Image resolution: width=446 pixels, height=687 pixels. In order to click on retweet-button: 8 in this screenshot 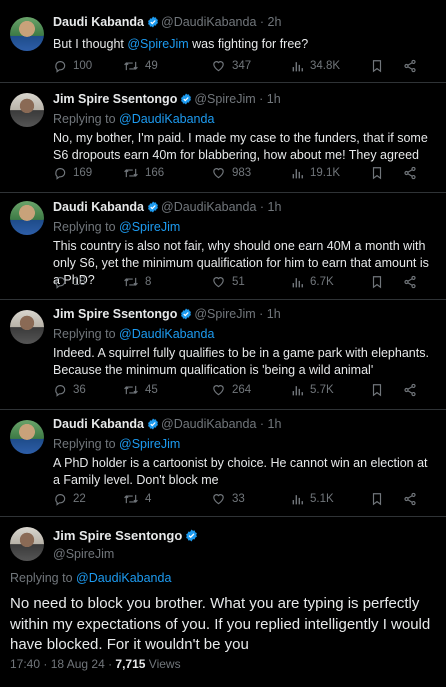, I will do `click(167, 282)`.